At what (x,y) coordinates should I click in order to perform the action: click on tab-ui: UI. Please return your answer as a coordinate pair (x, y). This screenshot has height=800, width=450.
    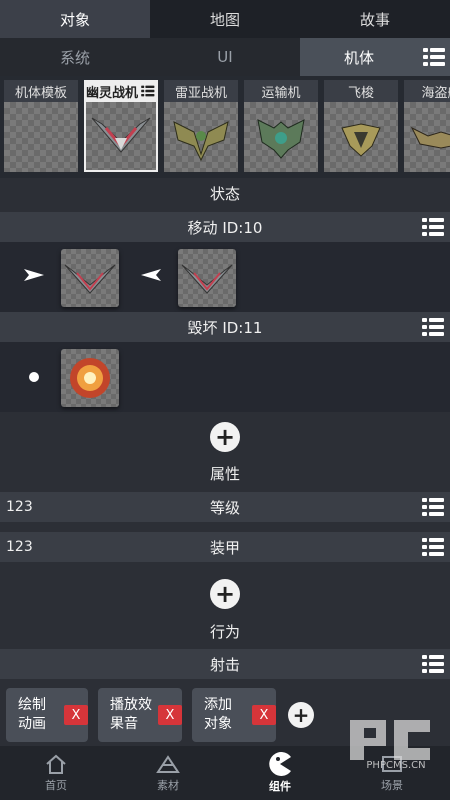
    Looking at the image, I should click on (225, 57).